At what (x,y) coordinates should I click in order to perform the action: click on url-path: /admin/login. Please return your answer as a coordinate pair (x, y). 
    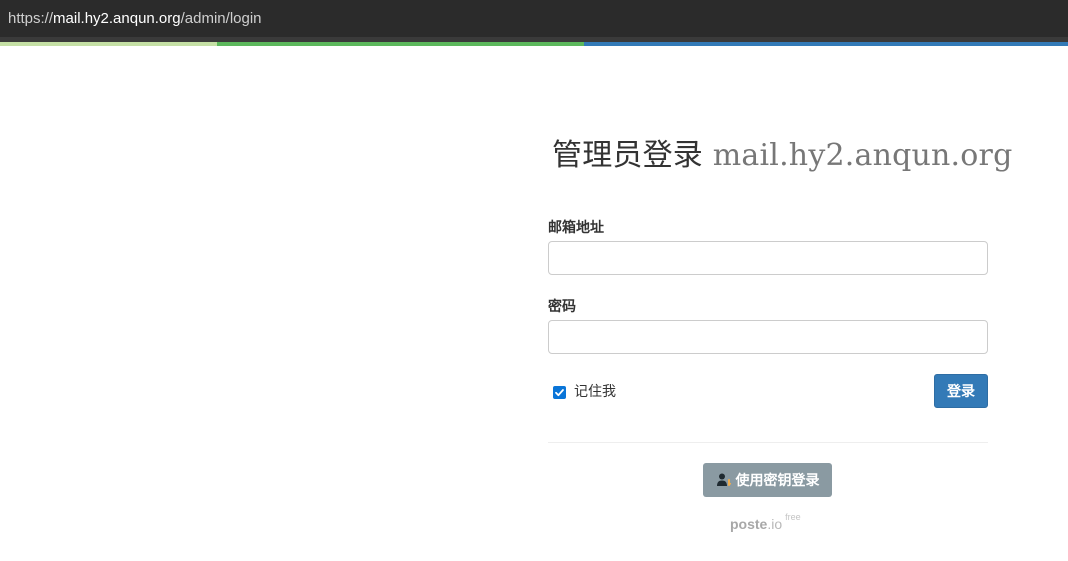
    Looking at the image, I should click on (221, 18).